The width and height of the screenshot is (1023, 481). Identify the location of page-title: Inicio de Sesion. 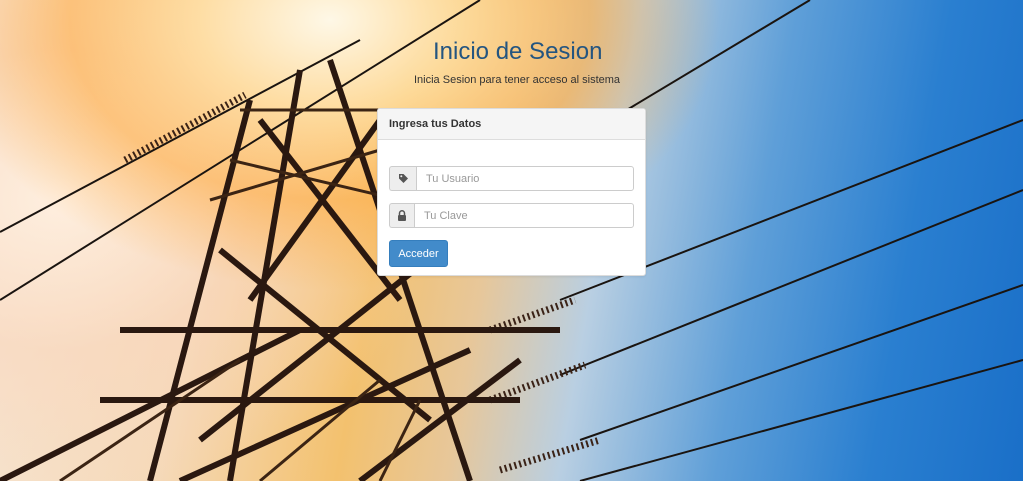
(518, 51).